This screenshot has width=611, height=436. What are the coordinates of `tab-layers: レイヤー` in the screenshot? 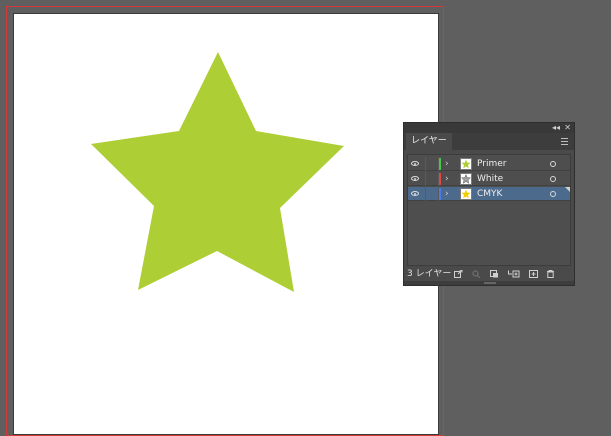 It's located at (429, 141).